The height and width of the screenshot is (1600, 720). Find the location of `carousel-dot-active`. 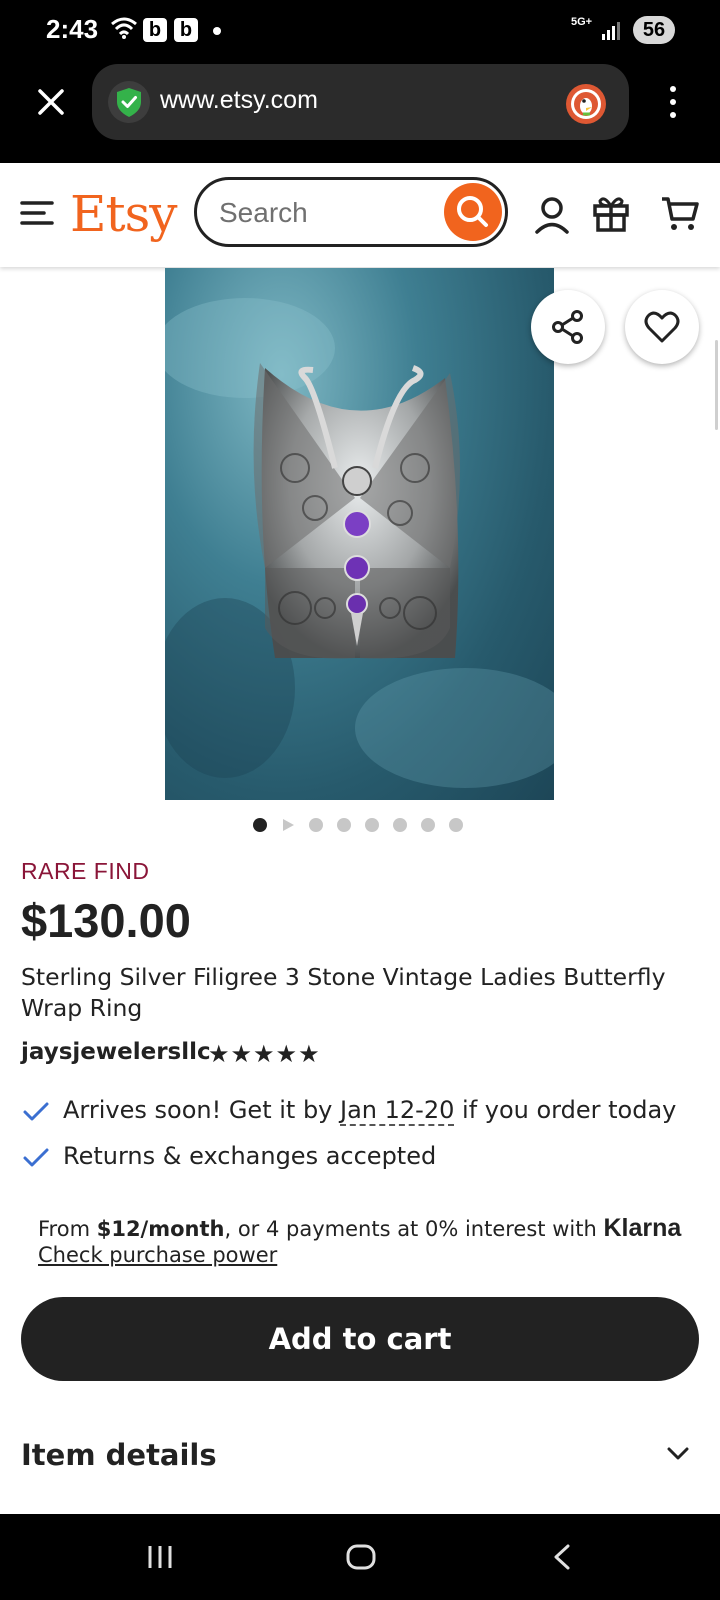

carousel-dot-active is located at coordinates (260, 825).